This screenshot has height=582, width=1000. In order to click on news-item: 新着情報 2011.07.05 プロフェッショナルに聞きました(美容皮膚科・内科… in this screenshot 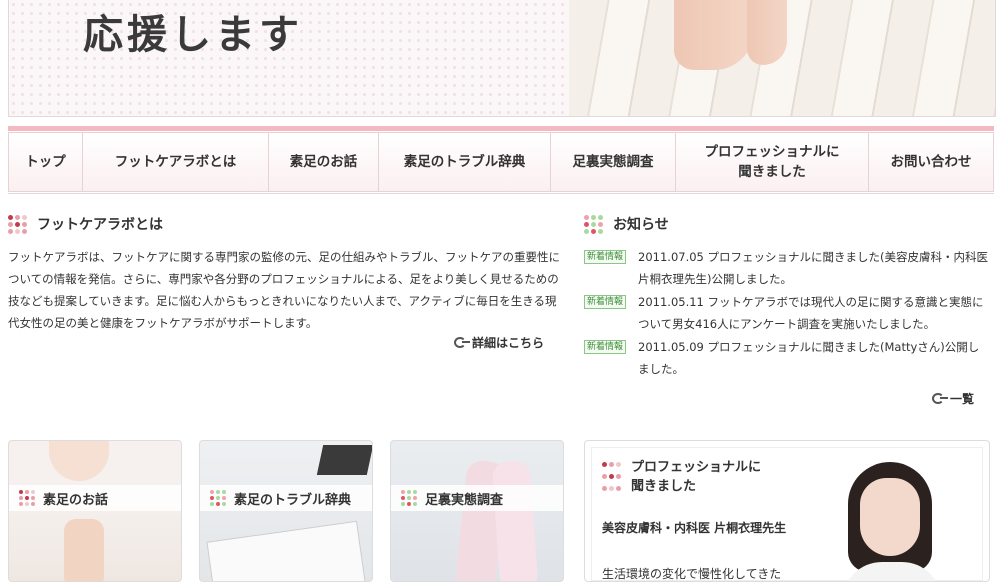, I will do `click(786, 268)`.